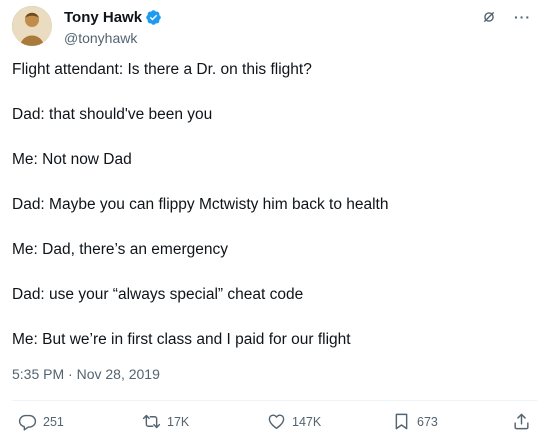 Image resolution: width=549 pixels, height=442 pixels. I want to click on share-button, so click(521, 421).